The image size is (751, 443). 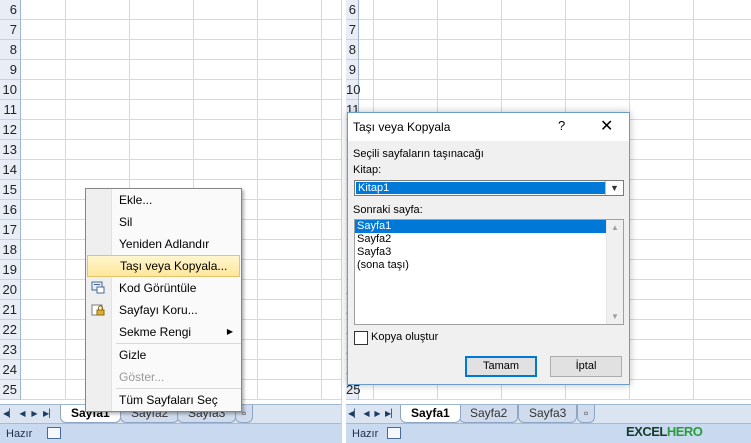 I want to click on menu-item-view-code: Kod Görüntüle, so click(x=163, y=288).